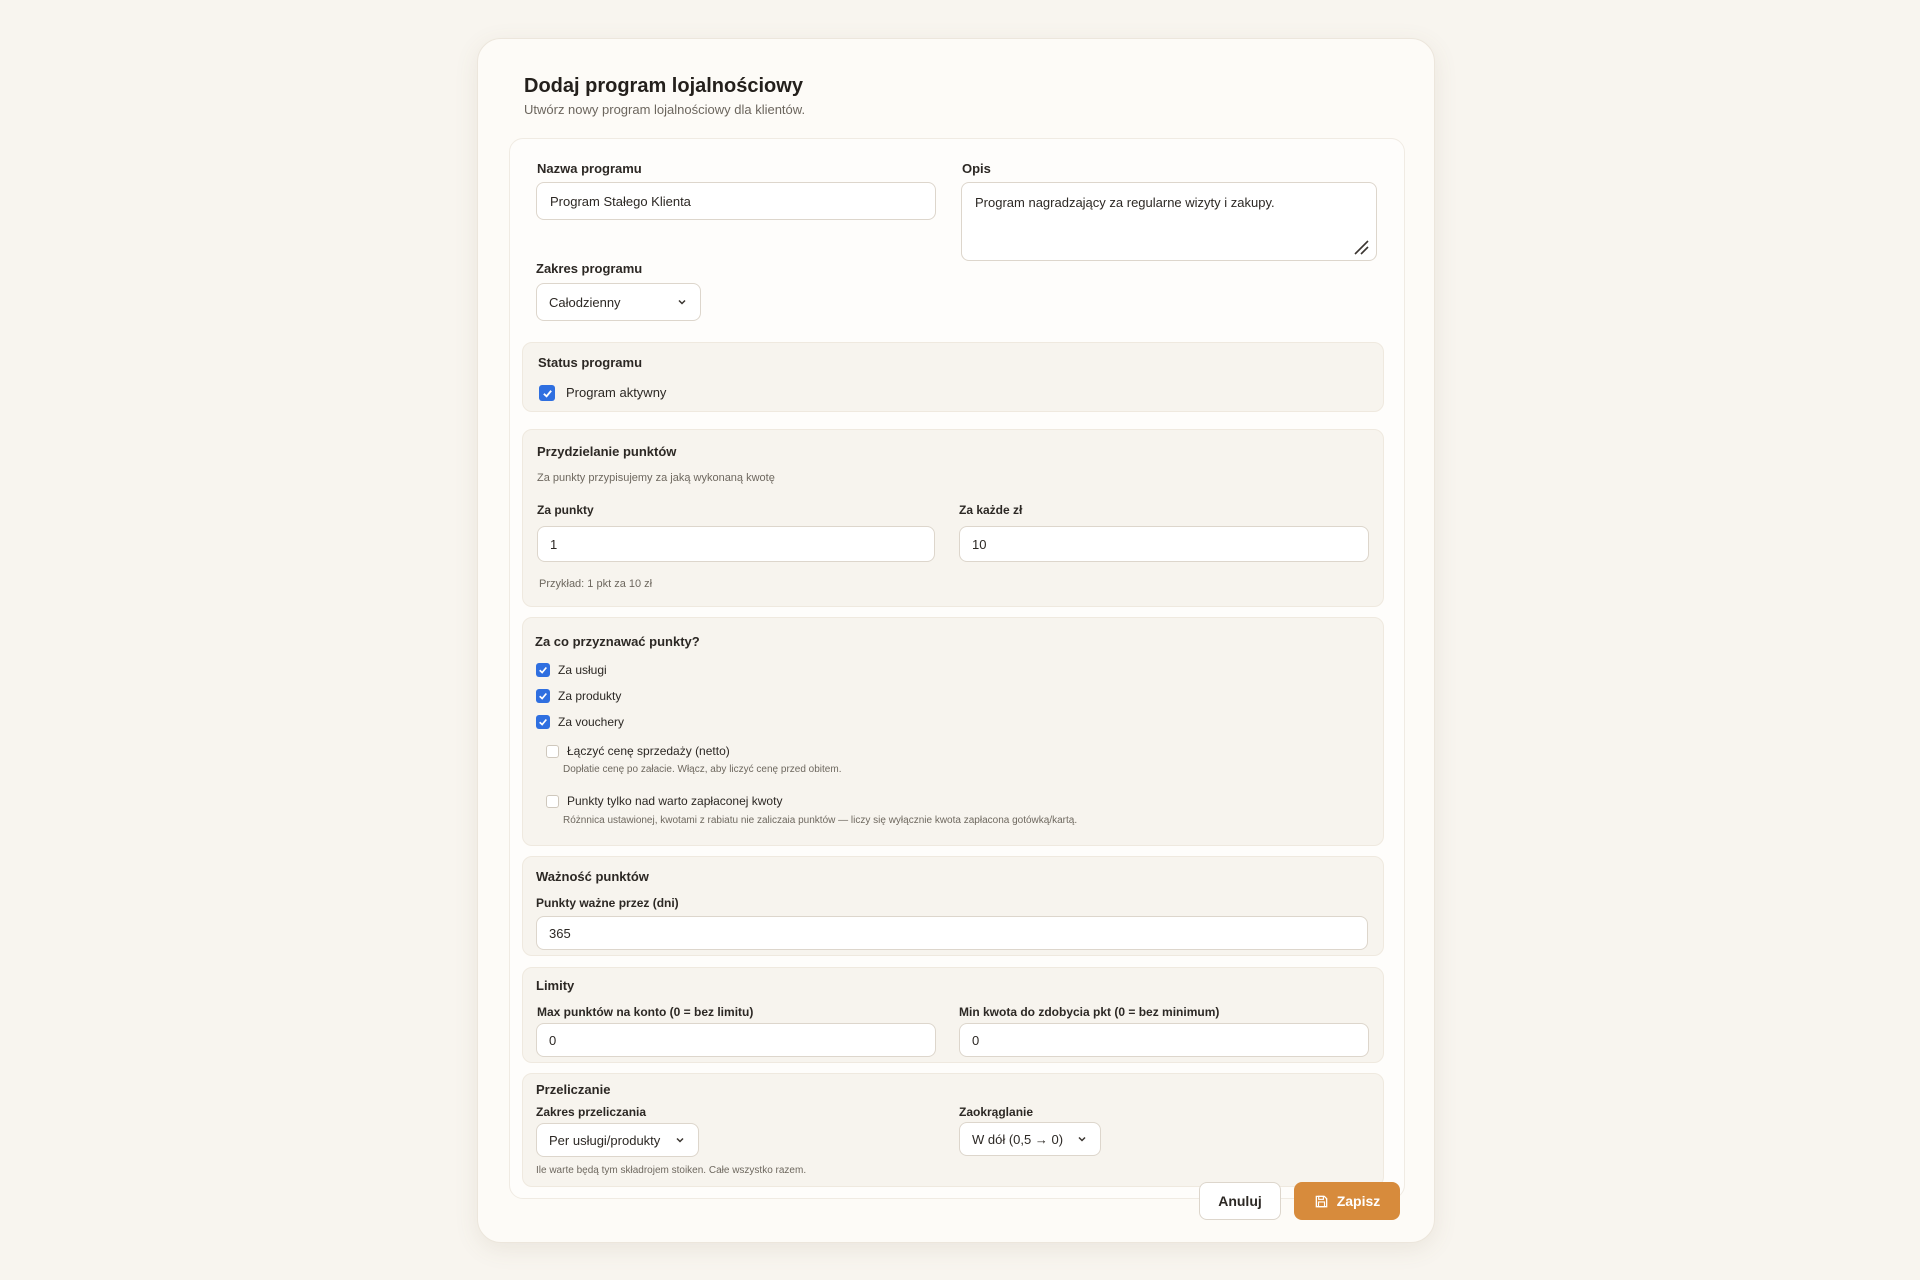 This screenshot has width=1920, height=1280. I want to click on vouchers-checkbox, so click(543, 722).